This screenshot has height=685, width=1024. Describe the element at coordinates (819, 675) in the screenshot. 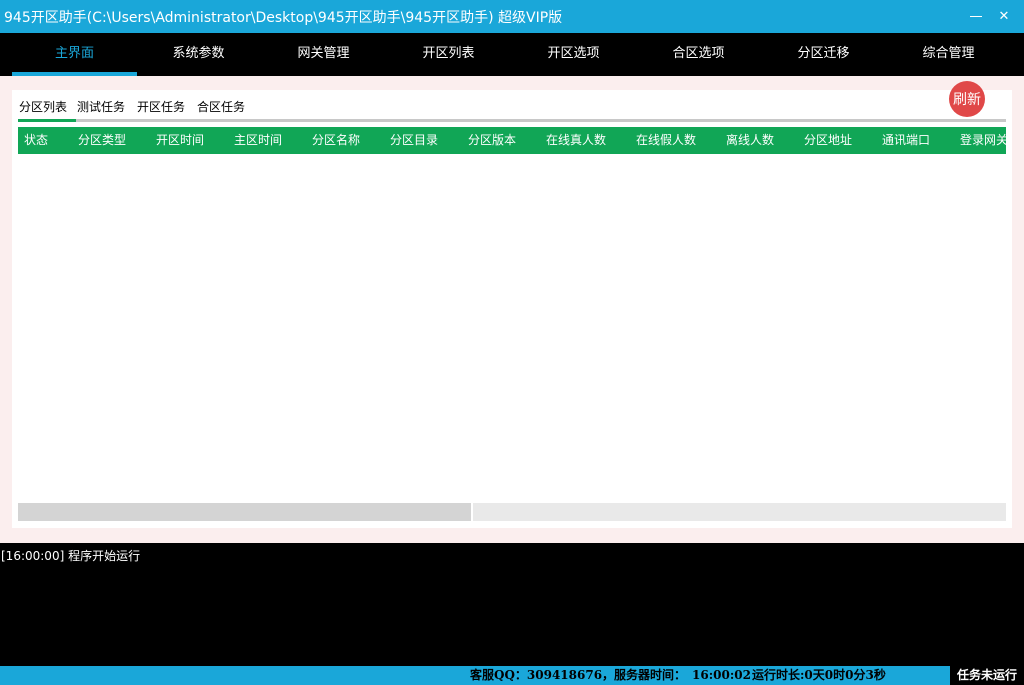

I see `runtime-duration: 运行时长:0天0时0分3秒` at that location.